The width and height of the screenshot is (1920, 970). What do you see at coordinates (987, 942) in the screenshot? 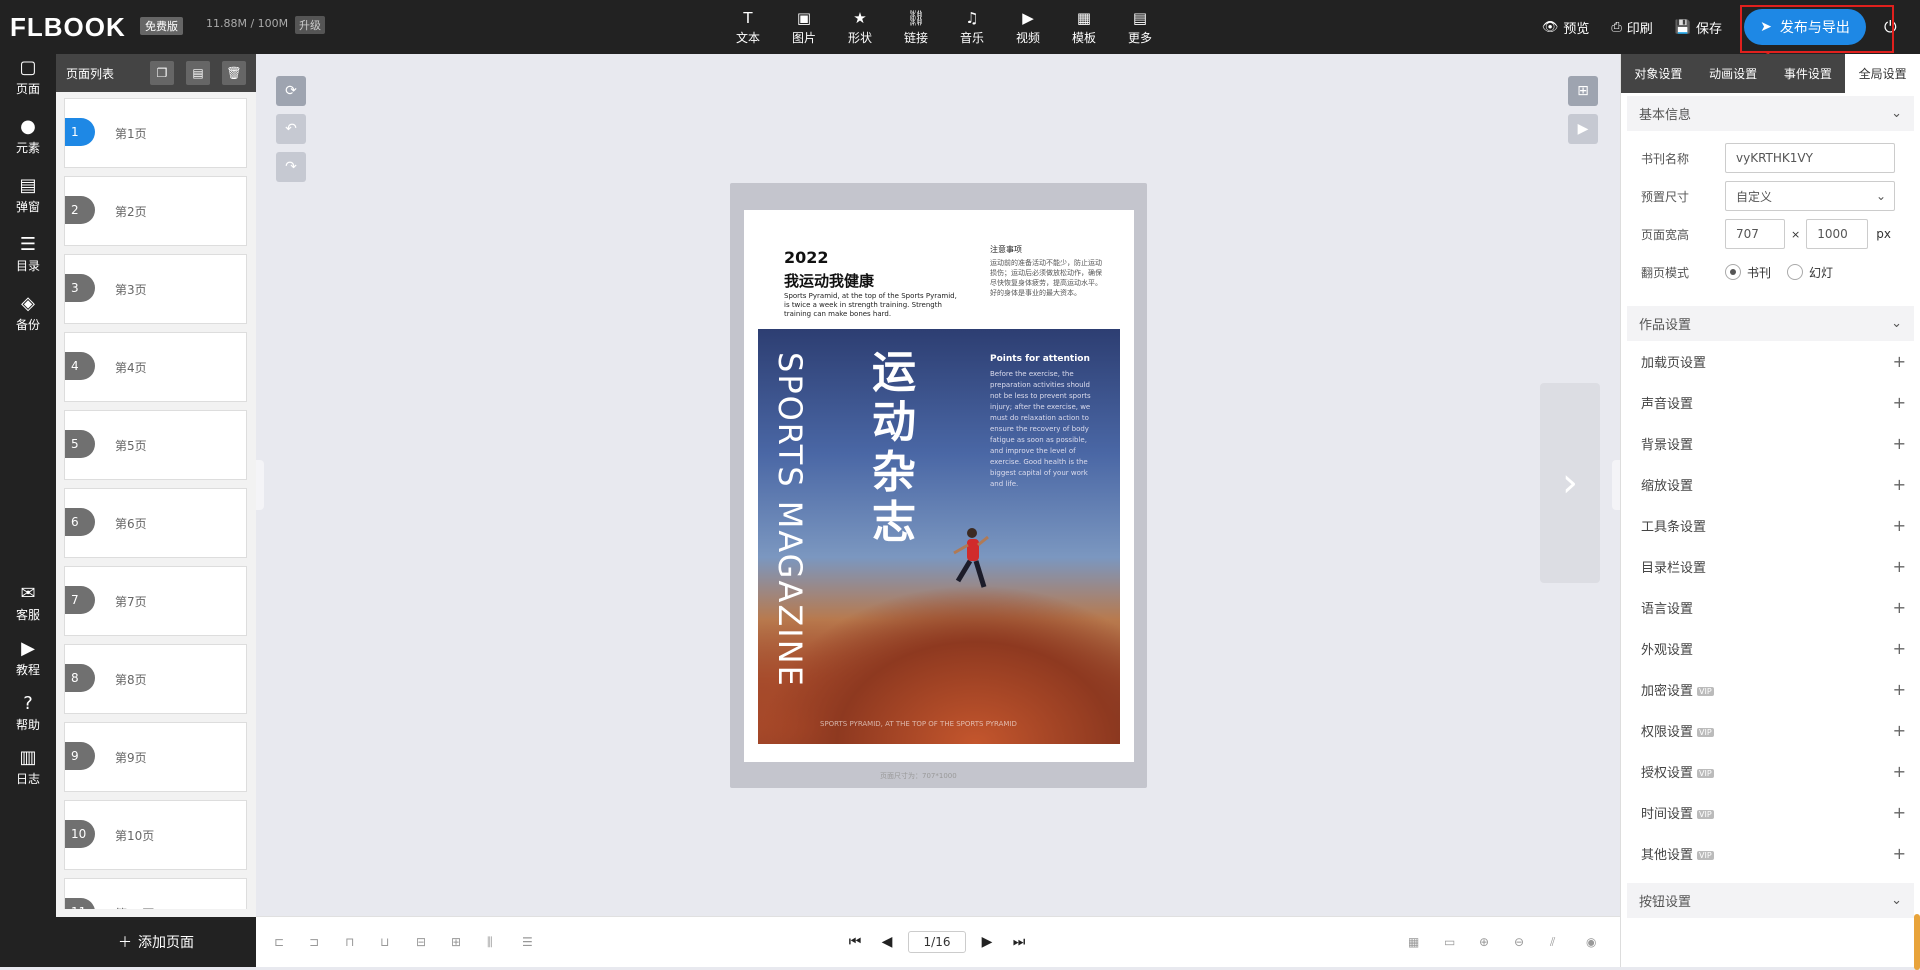
I see `next-page-icon: ▶` at bounding box center [987, 942].